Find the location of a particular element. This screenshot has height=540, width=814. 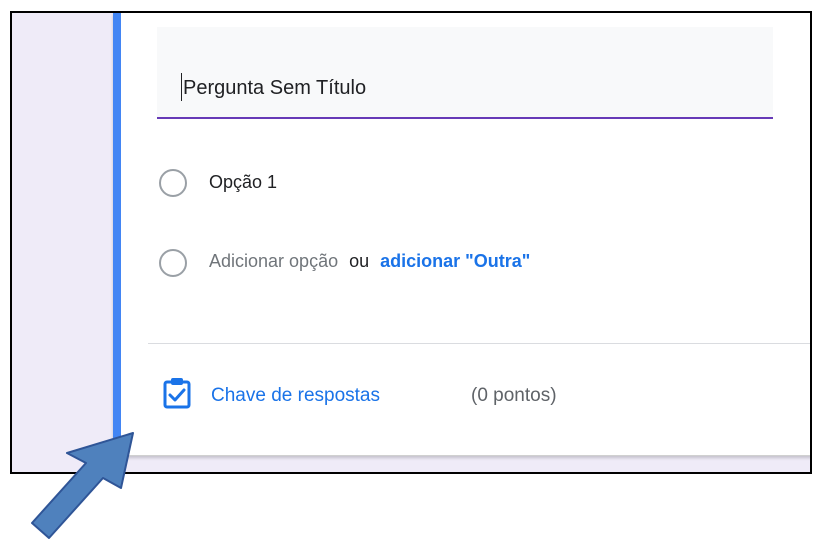

option-1-radio is located at coordinates (173, 183).